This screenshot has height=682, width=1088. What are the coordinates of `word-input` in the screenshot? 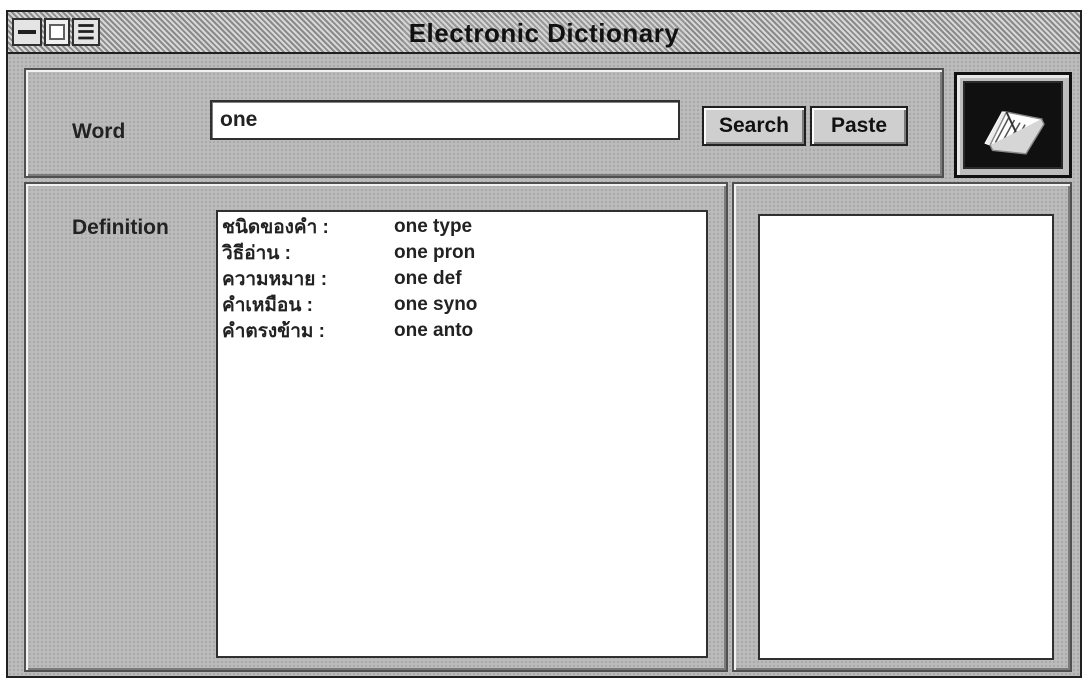 It's located at (445, 120).